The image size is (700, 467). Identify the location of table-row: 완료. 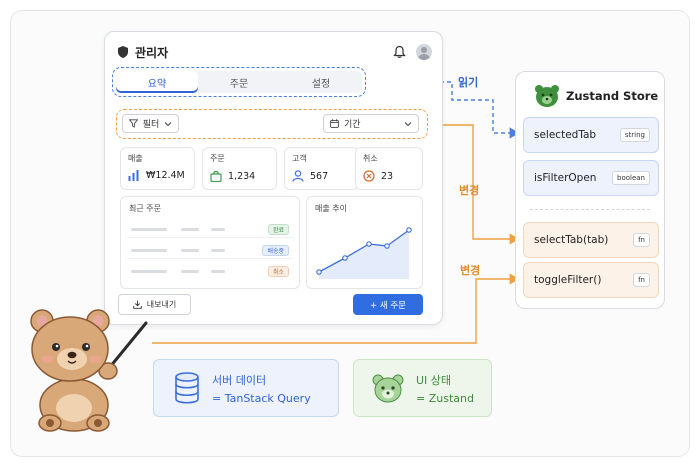
(210, 229).